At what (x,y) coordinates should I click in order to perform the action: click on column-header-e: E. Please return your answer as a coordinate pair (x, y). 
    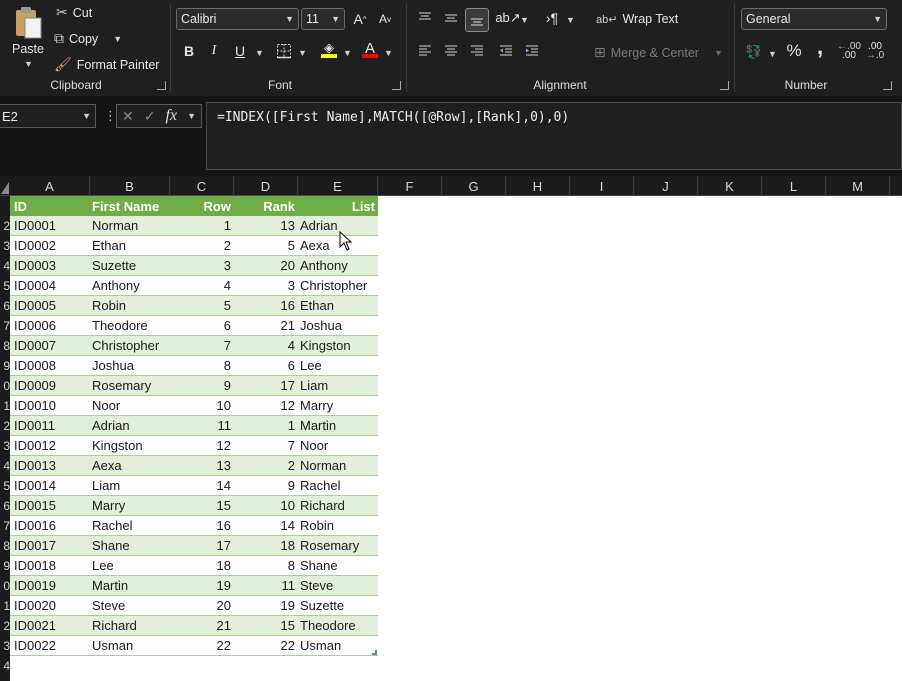
    Looking at the image, I should click on (338, 186).